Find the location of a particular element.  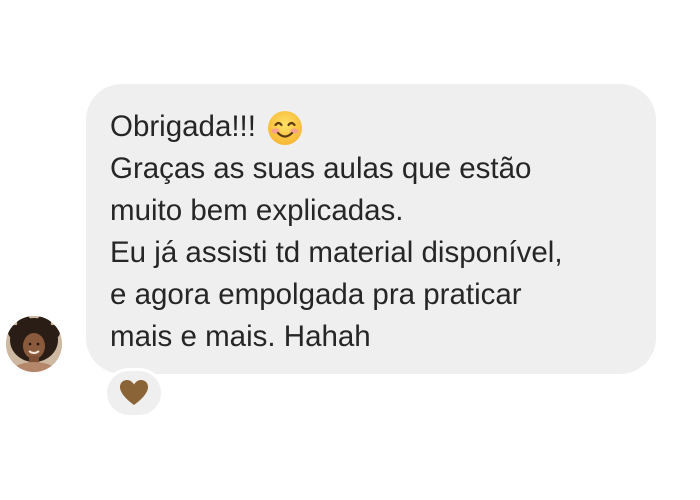

heart-icon is located at coordinates (134, 392).